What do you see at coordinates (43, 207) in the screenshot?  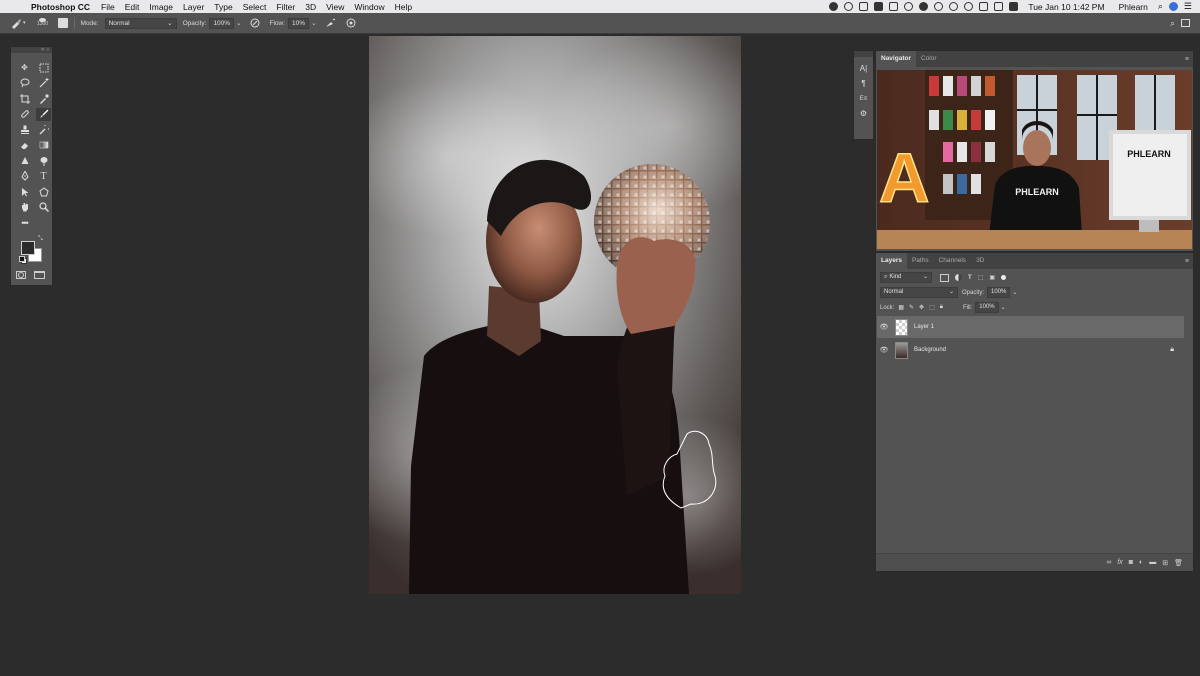 I see `zoom-tool-icon` at bounding box center [43, 207].